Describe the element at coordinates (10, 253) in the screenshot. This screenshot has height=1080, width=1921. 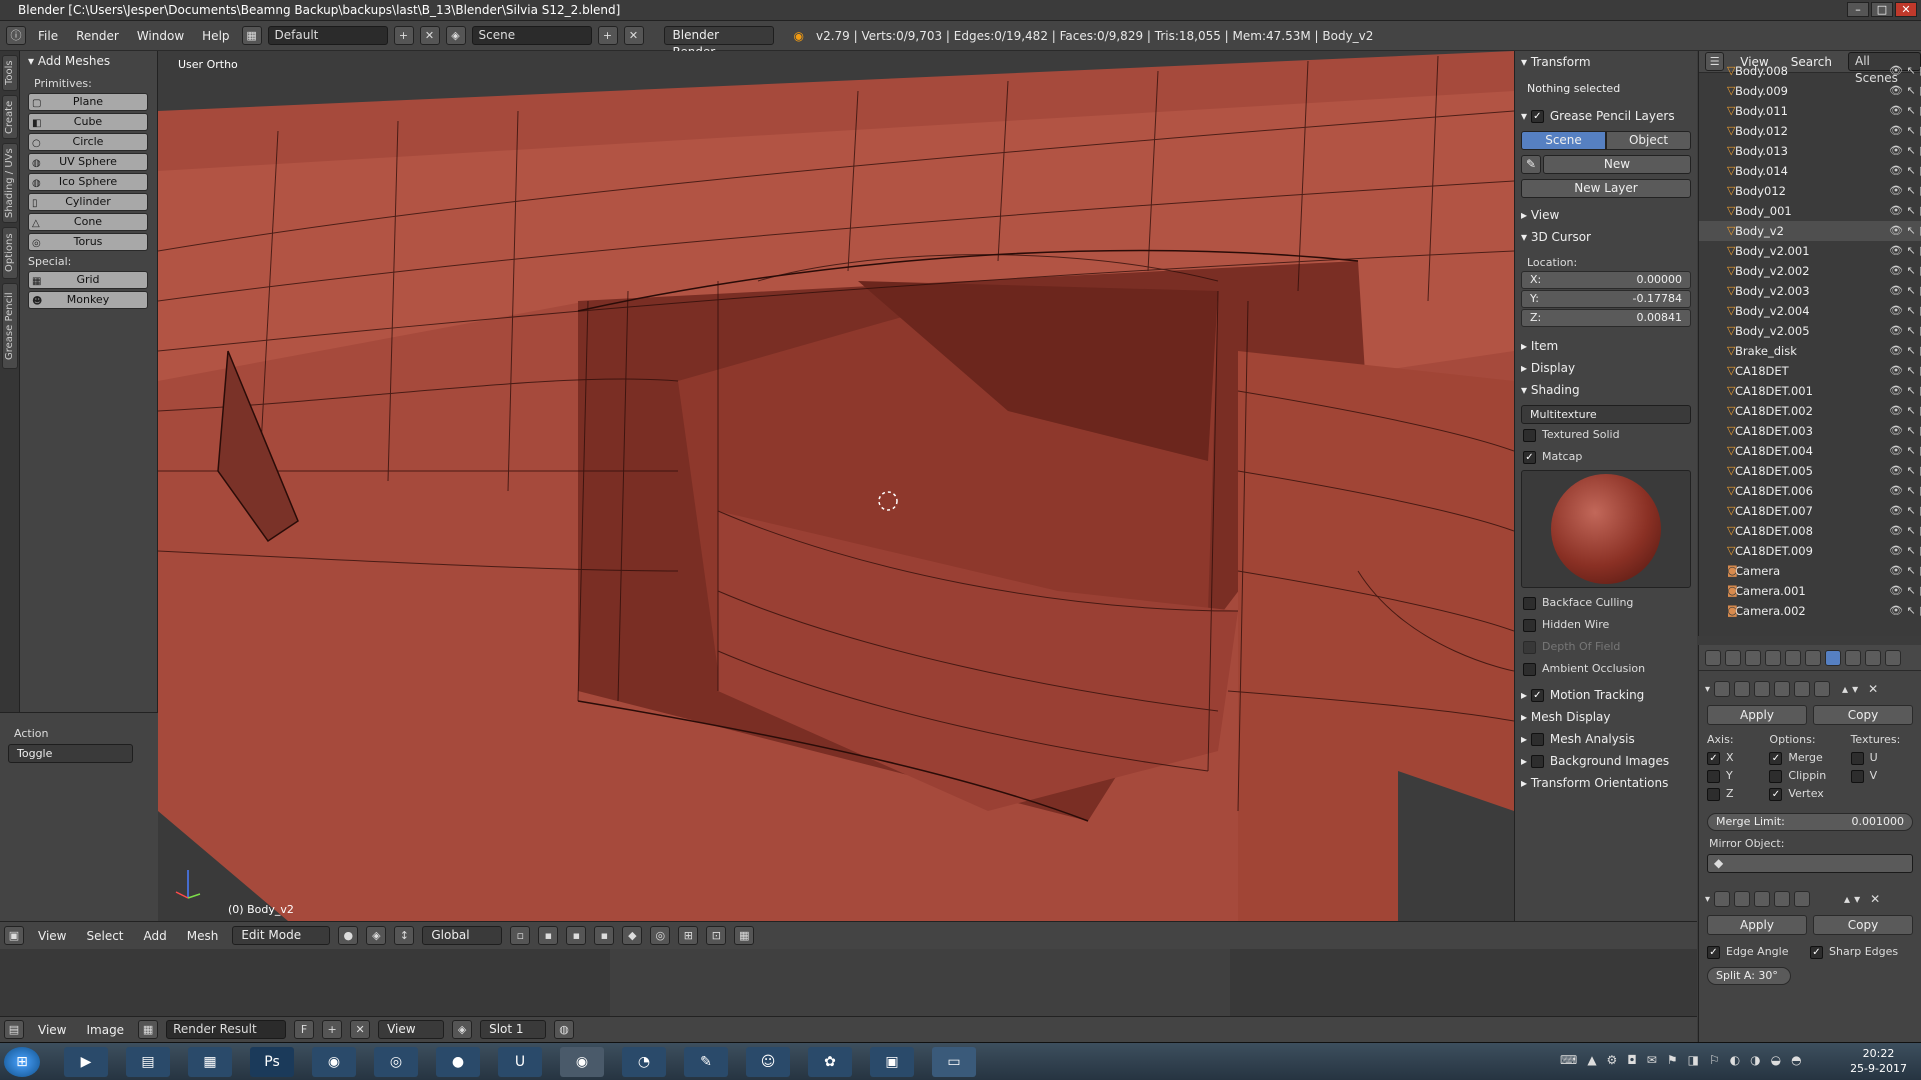
I see `tab-options: Options` at that location.